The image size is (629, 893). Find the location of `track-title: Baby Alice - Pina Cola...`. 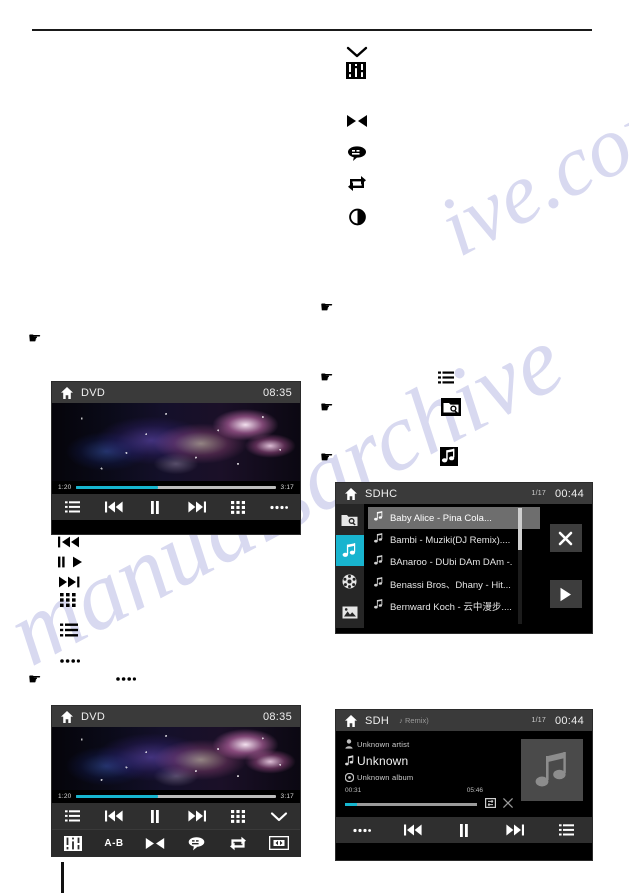

track-title: Baby Alice - Pina Cola... is located at coordinates (440, 518).